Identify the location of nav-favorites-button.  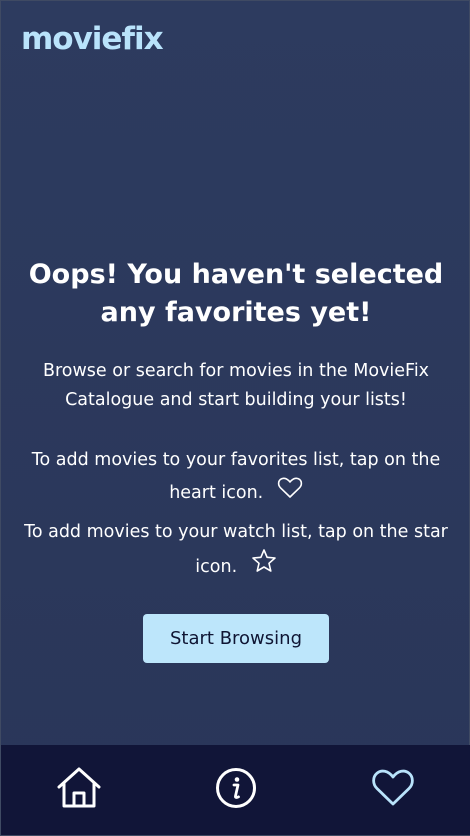
(393, 790).